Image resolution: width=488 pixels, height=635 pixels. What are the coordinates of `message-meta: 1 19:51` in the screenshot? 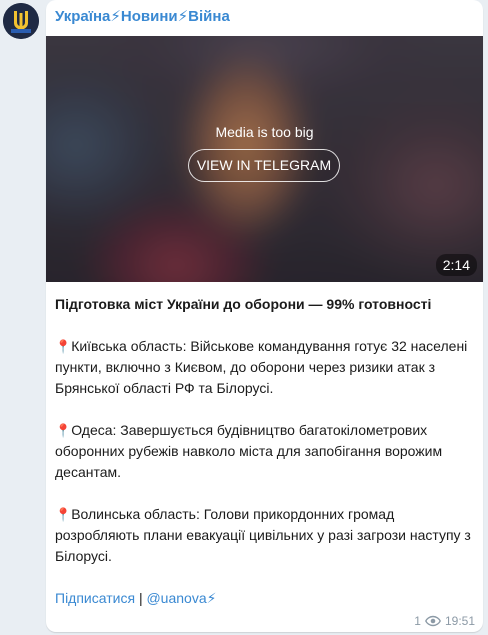 It's located at (444, 621).